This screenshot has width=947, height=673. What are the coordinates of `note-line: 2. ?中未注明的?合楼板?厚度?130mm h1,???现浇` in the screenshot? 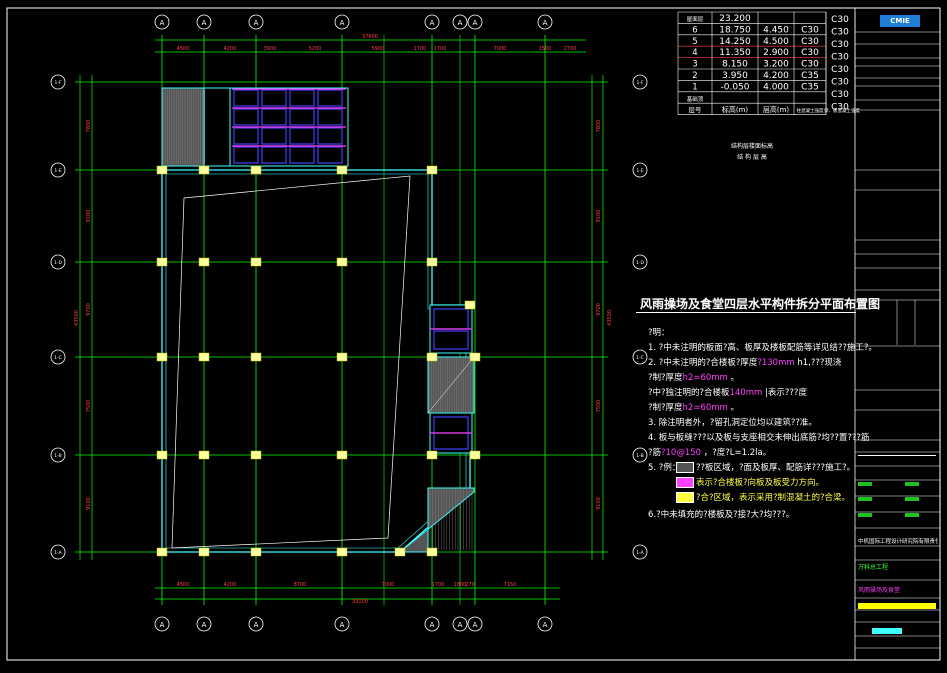 It's located at (744, 362).